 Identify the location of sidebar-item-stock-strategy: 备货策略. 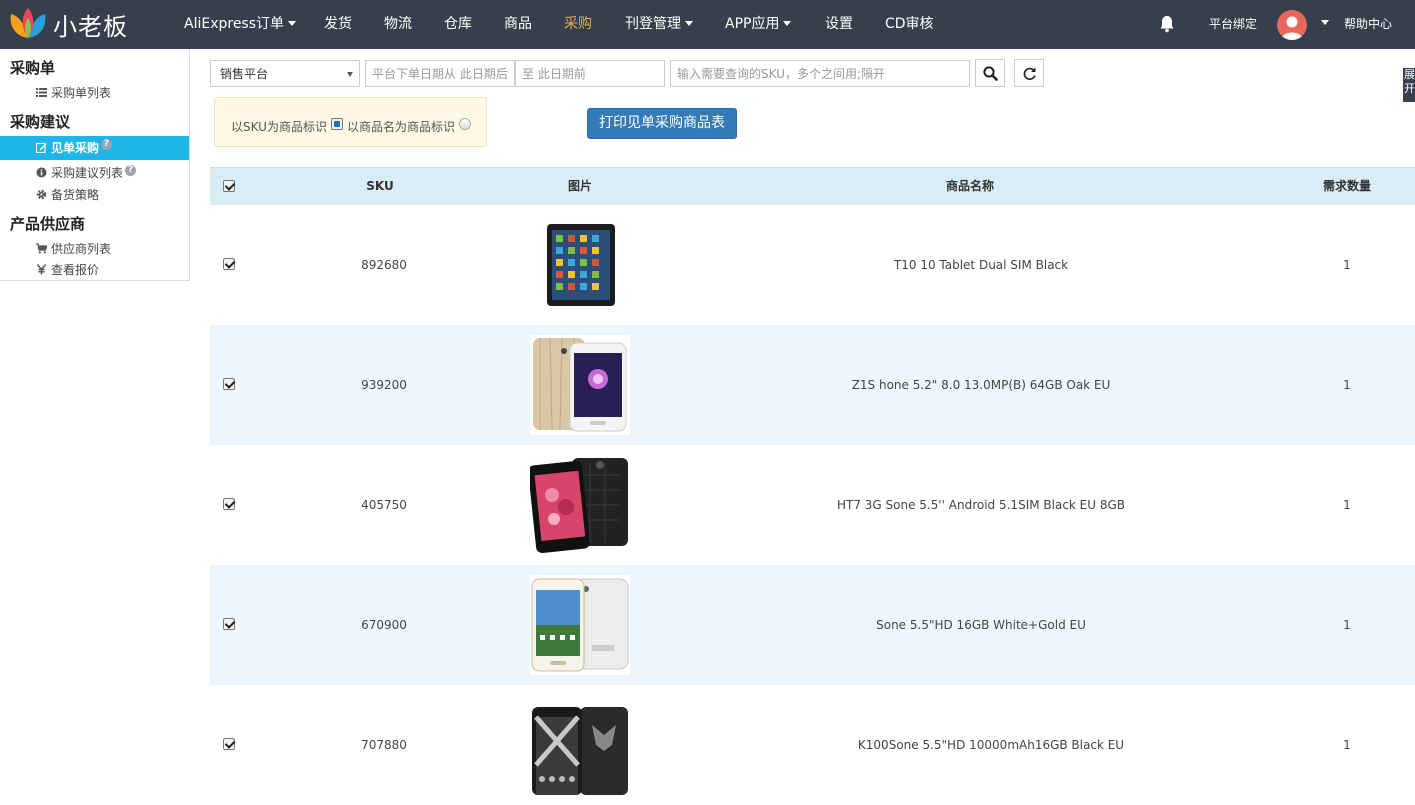
(94, 195).